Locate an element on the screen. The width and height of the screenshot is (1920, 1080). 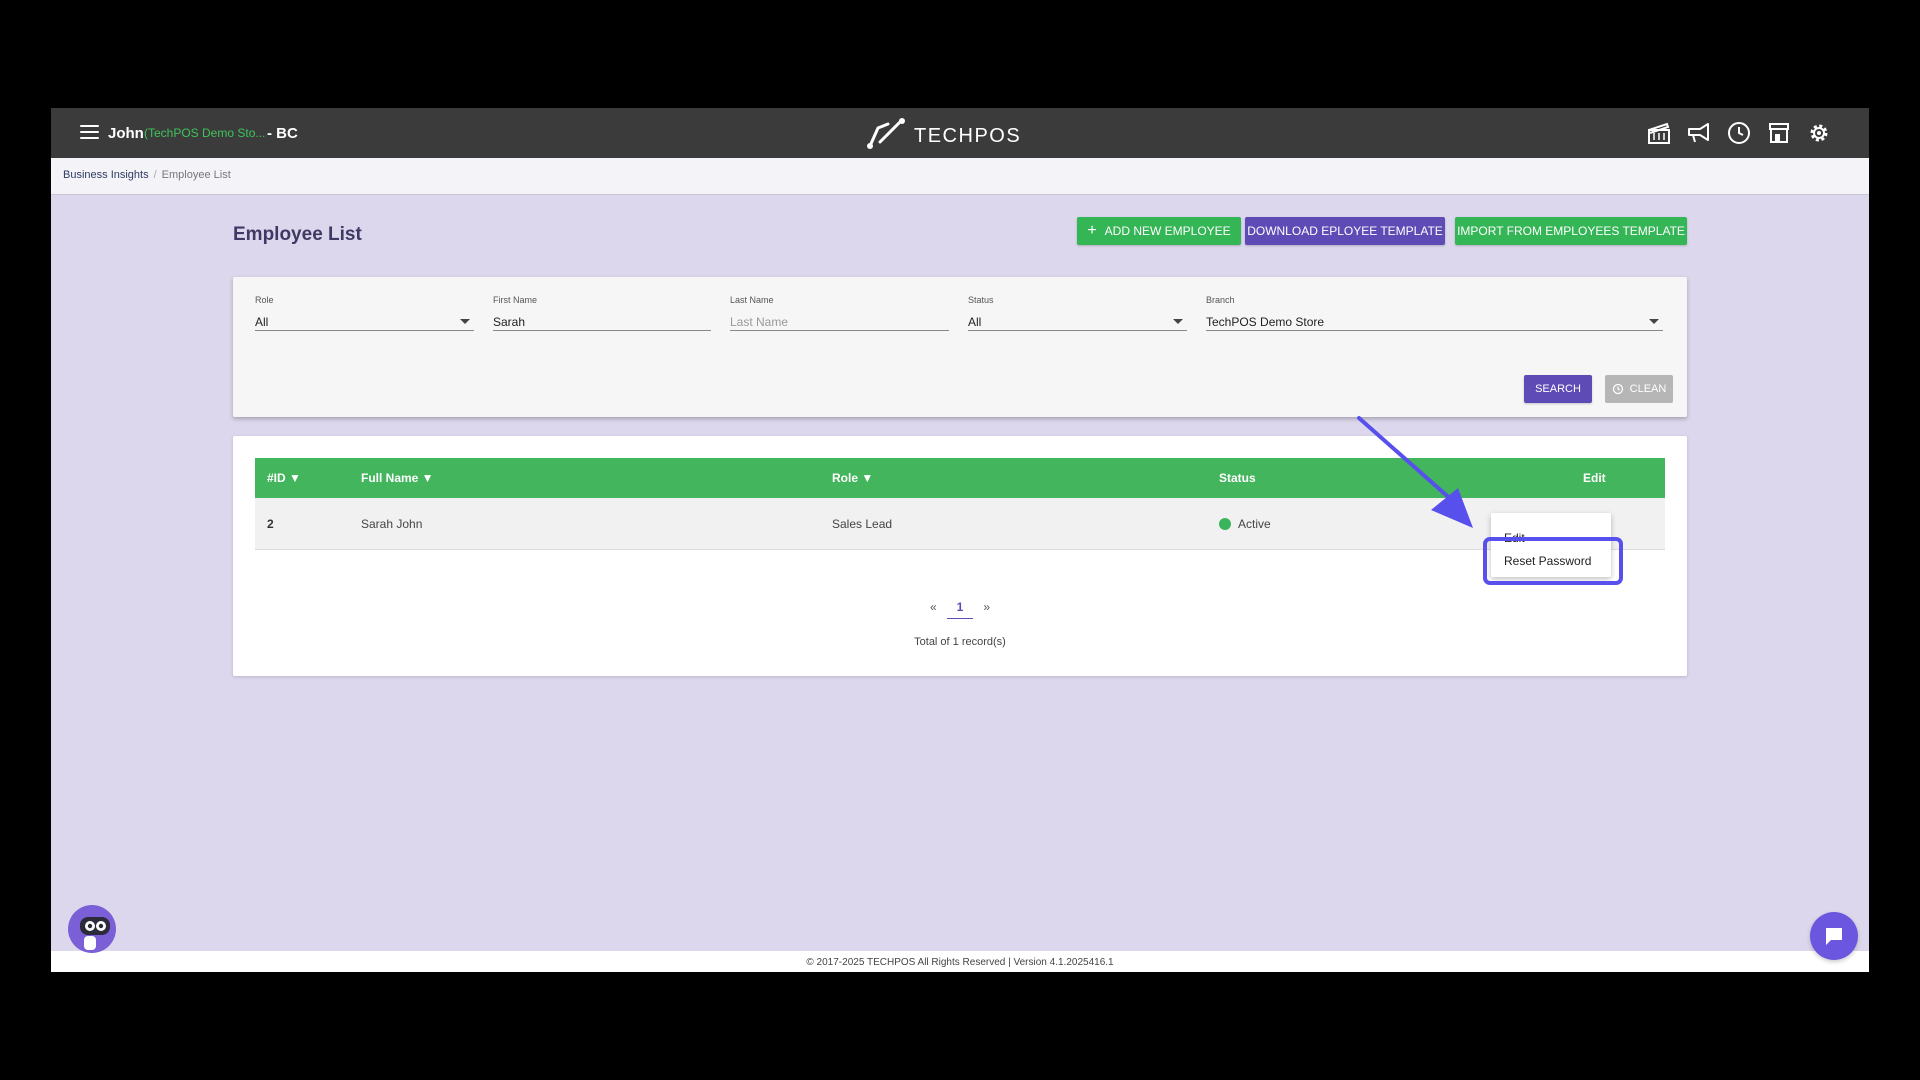
top-bar: John (TechPOS Demo Sto... - BC TECHPOS is located at coordinates (960, 133).